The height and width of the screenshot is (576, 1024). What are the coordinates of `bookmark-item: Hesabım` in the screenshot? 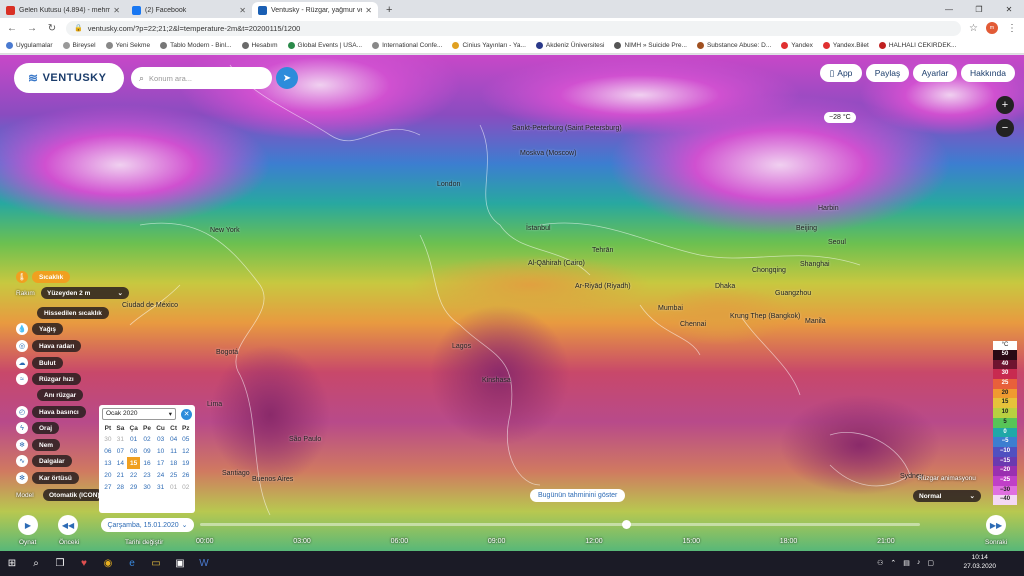 It's located at (259, 45).